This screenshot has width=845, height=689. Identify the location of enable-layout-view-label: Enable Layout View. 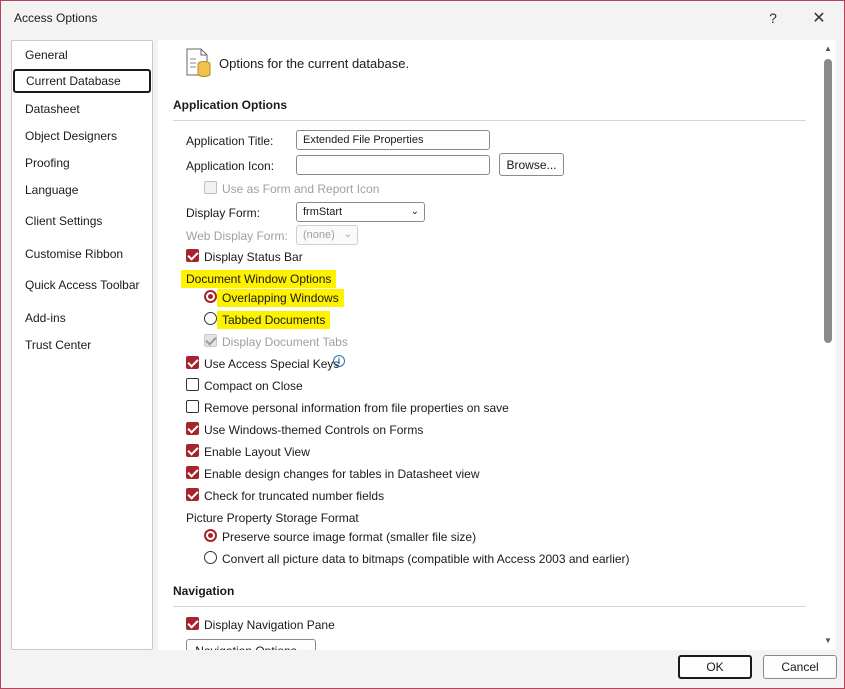
(257, 452).